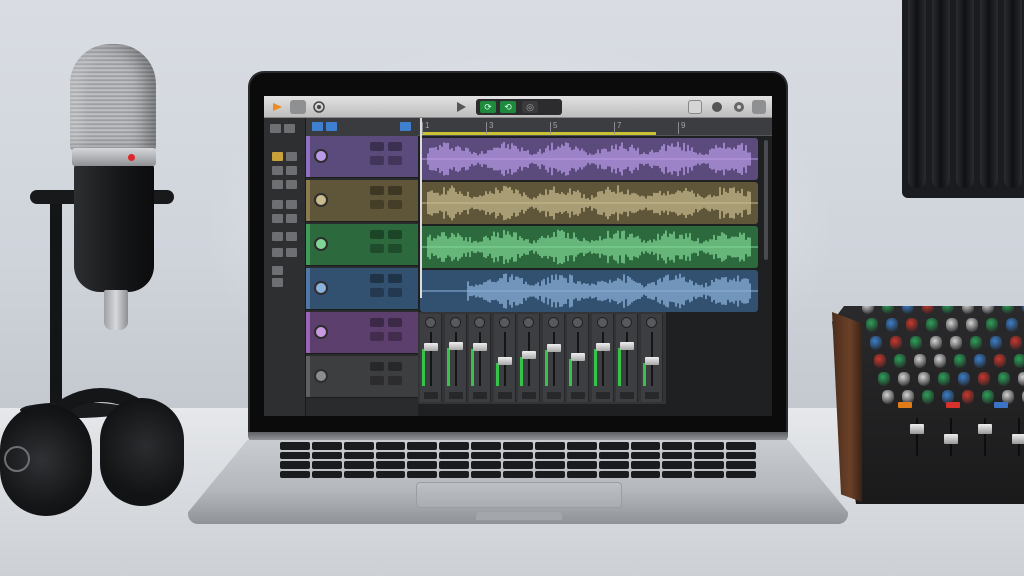 The image size is (1024, 576). What do you see at coordinates (759, 107) in the screenshot?
I see `editors-icon` at bounding box center [759, 107].